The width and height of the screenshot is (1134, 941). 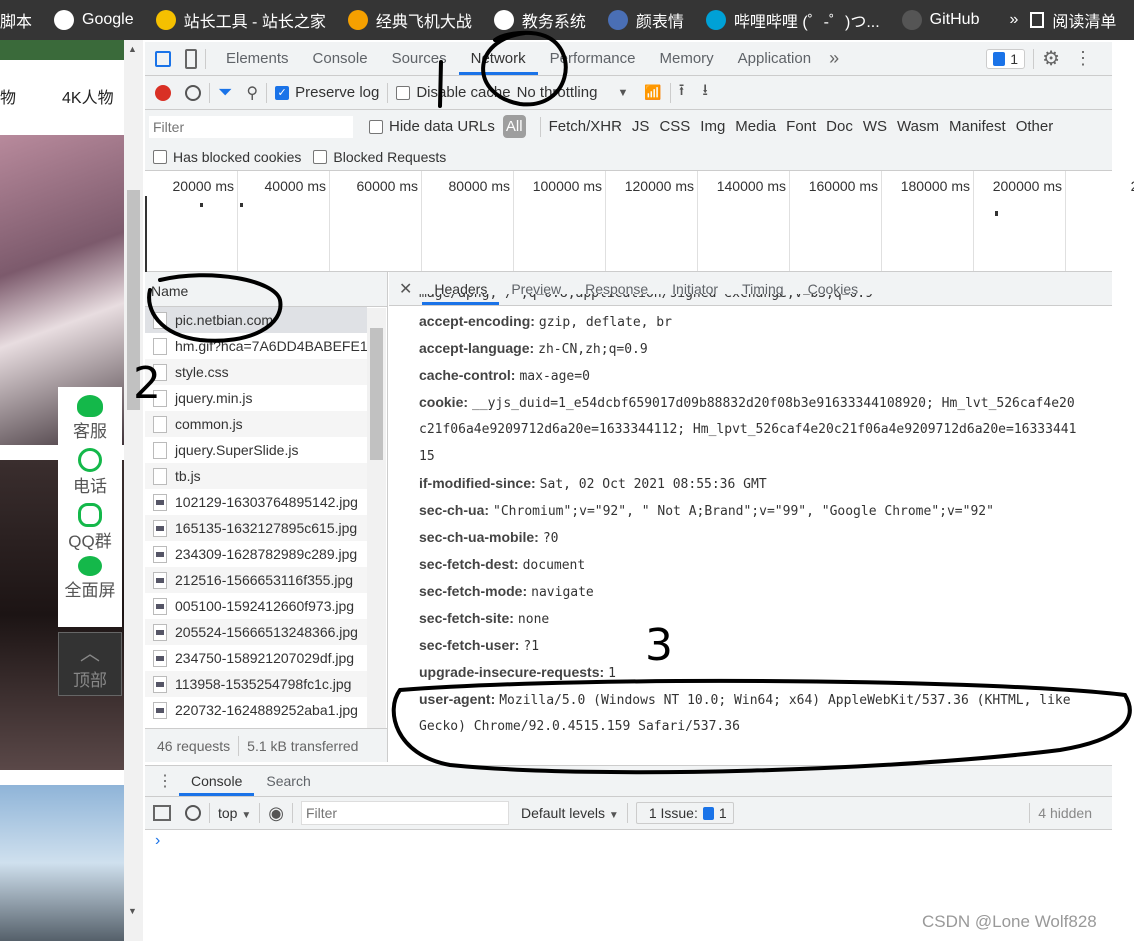 I want to click on annotation-3: 3, so click(x=659, y=645).